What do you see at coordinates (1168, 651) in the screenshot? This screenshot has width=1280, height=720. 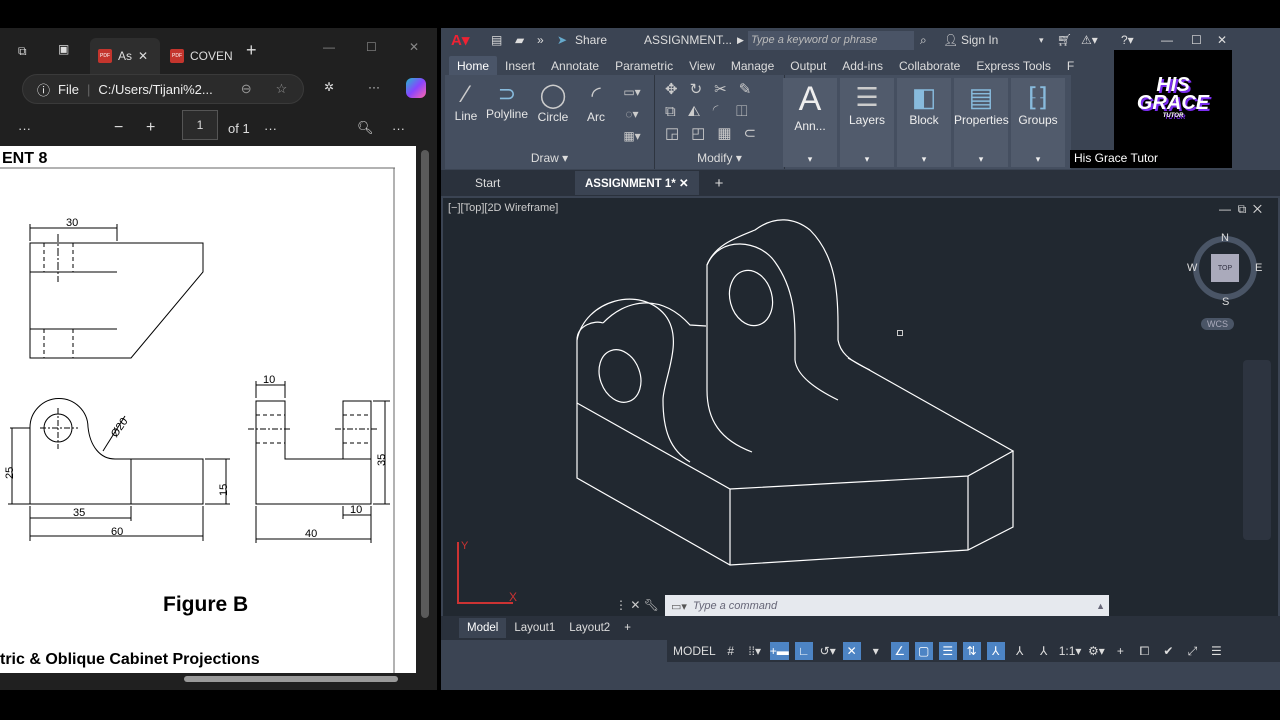 I see `hardware-acceleration-icon: ✔` at bounding box center [1168, 651].